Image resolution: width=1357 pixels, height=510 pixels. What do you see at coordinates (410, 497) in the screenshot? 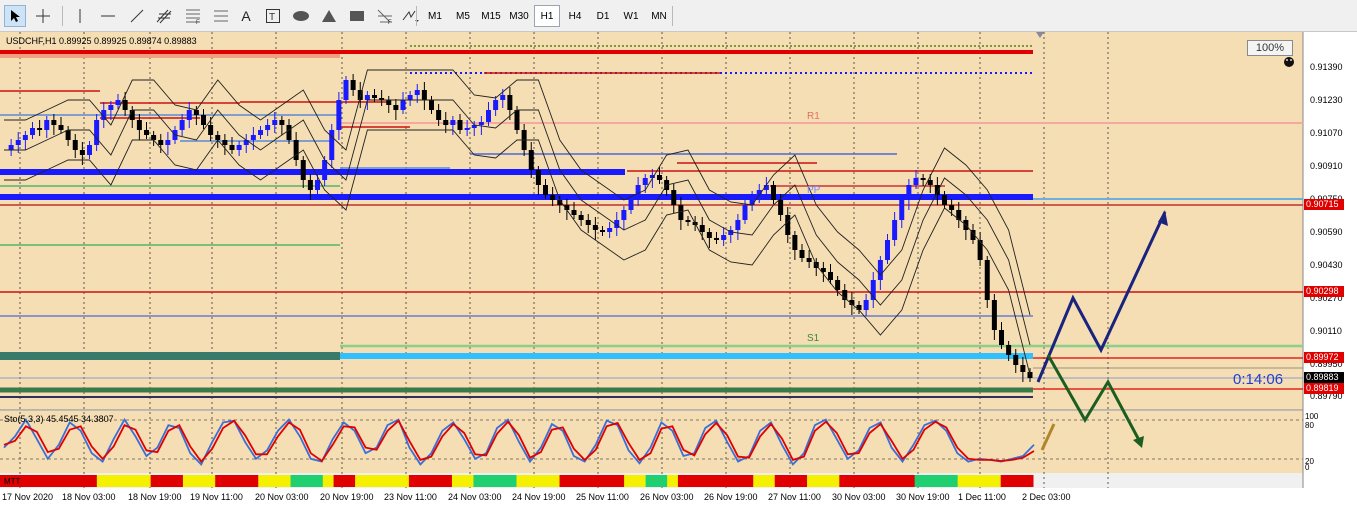
I see `time-label: 23 Nov 11:00` at bounding box center [410, 497].